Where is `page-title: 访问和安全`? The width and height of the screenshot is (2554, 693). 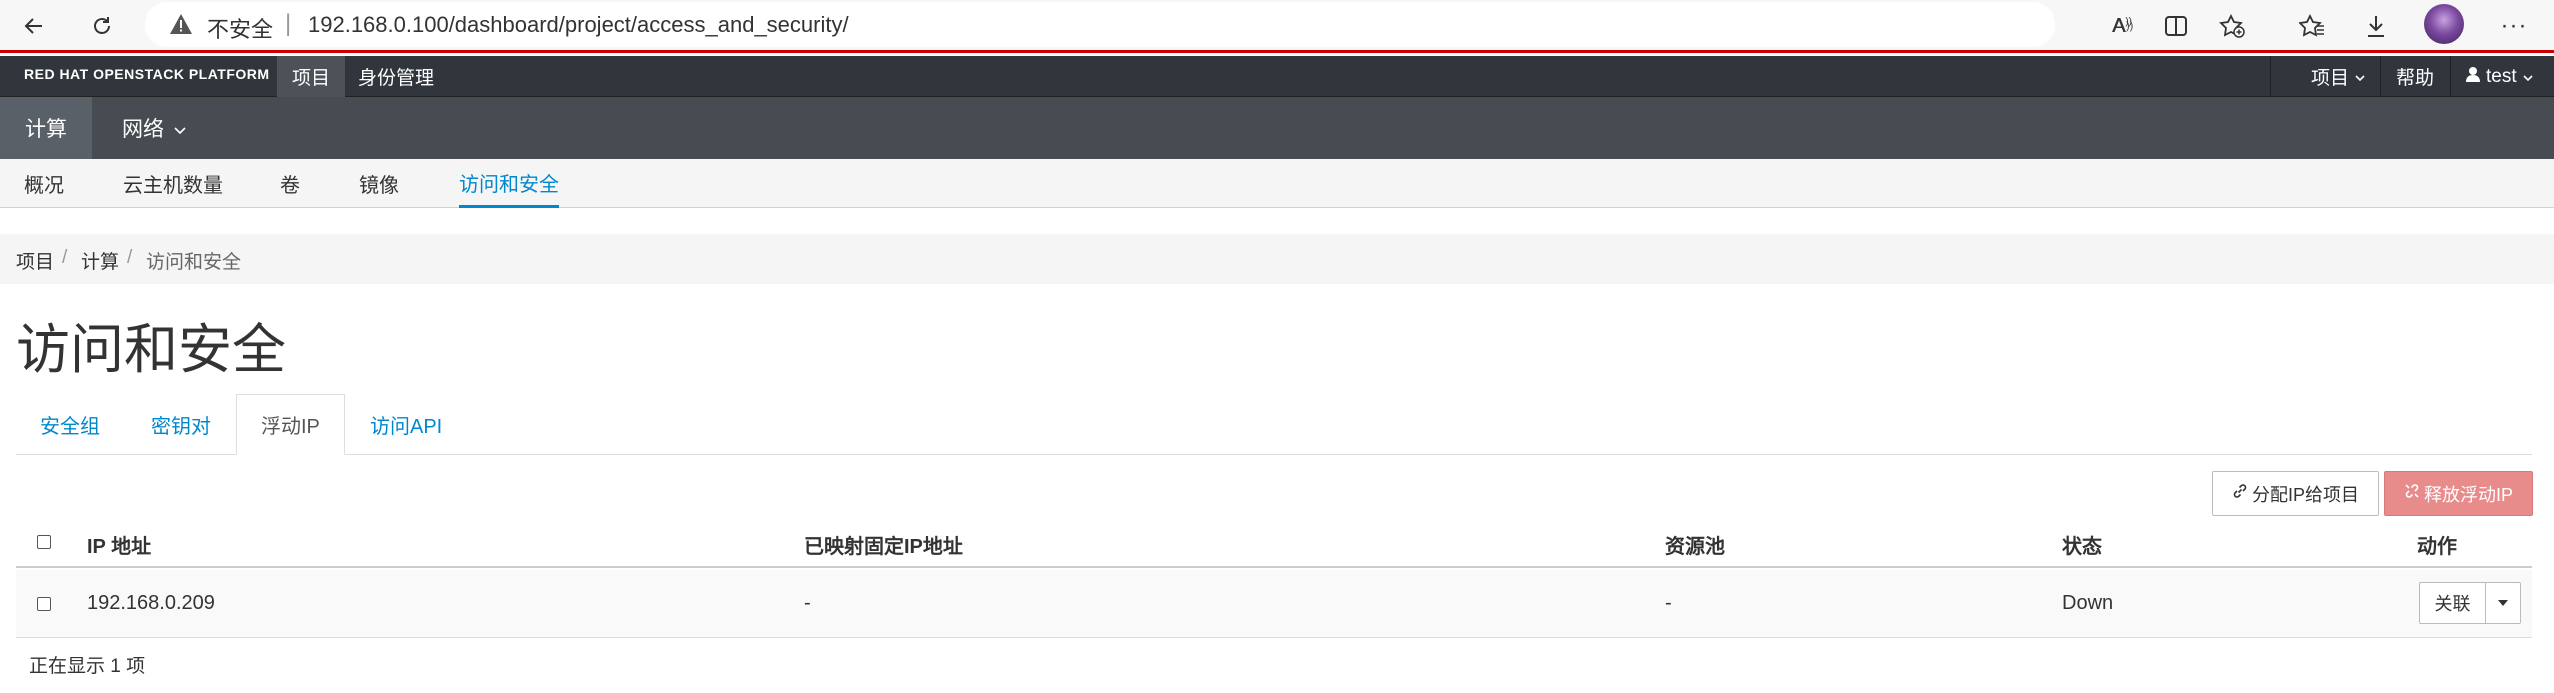 page-title: 访问和安全 is located at coordinates (151, 350).